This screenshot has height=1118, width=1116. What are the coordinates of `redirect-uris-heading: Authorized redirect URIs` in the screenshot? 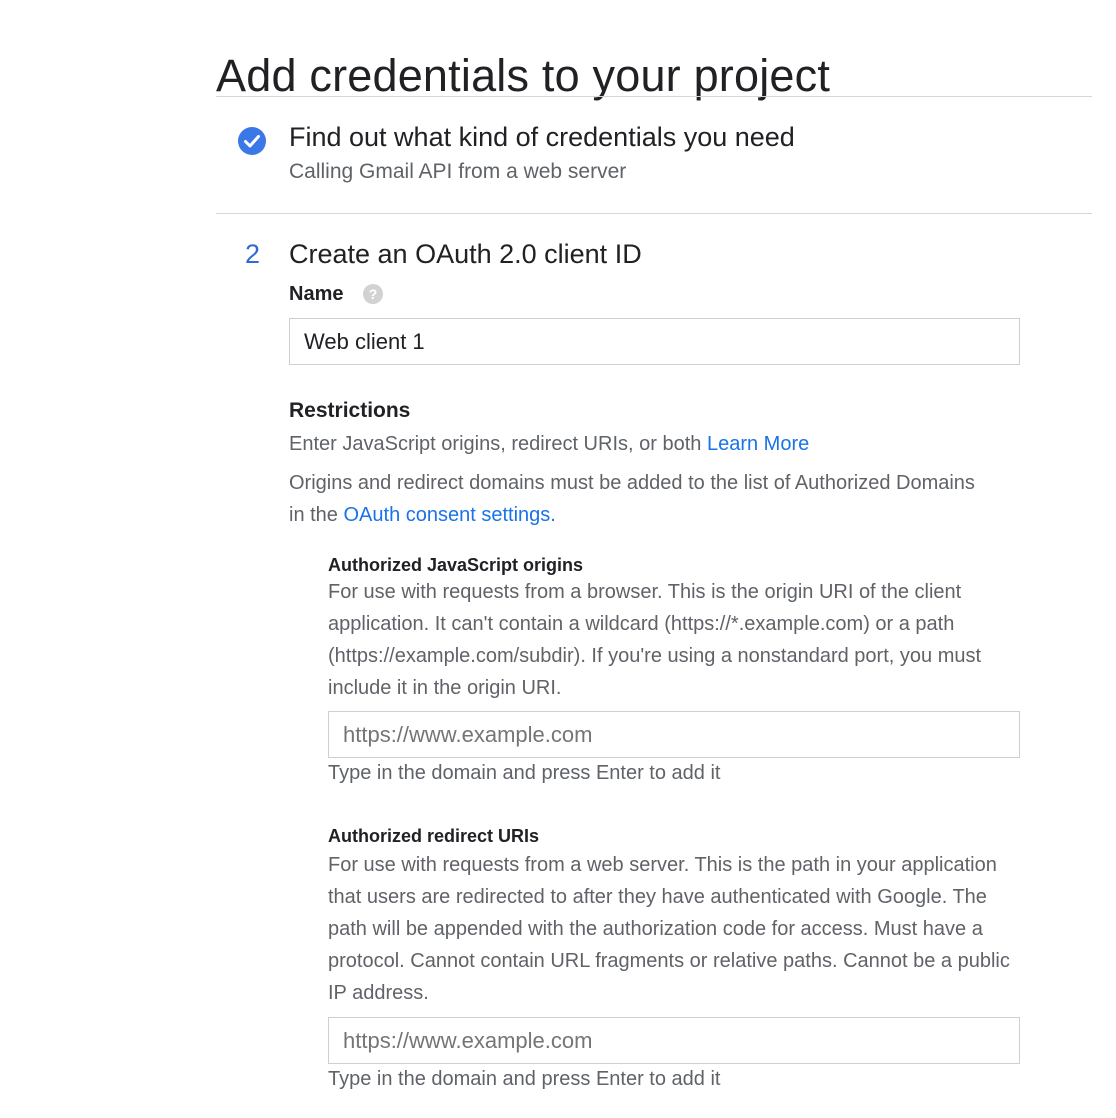 It's located at (434, 836).